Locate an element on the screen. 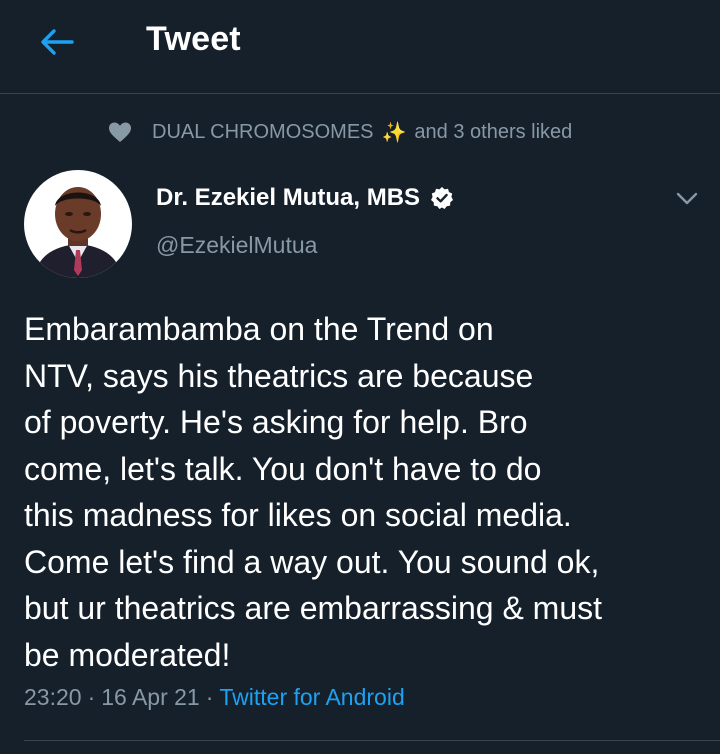 This screenshot has width=720, height=754. author-name-text: Dr. Ezekiel Mutua, MBS is located at coordinates (288, 197).